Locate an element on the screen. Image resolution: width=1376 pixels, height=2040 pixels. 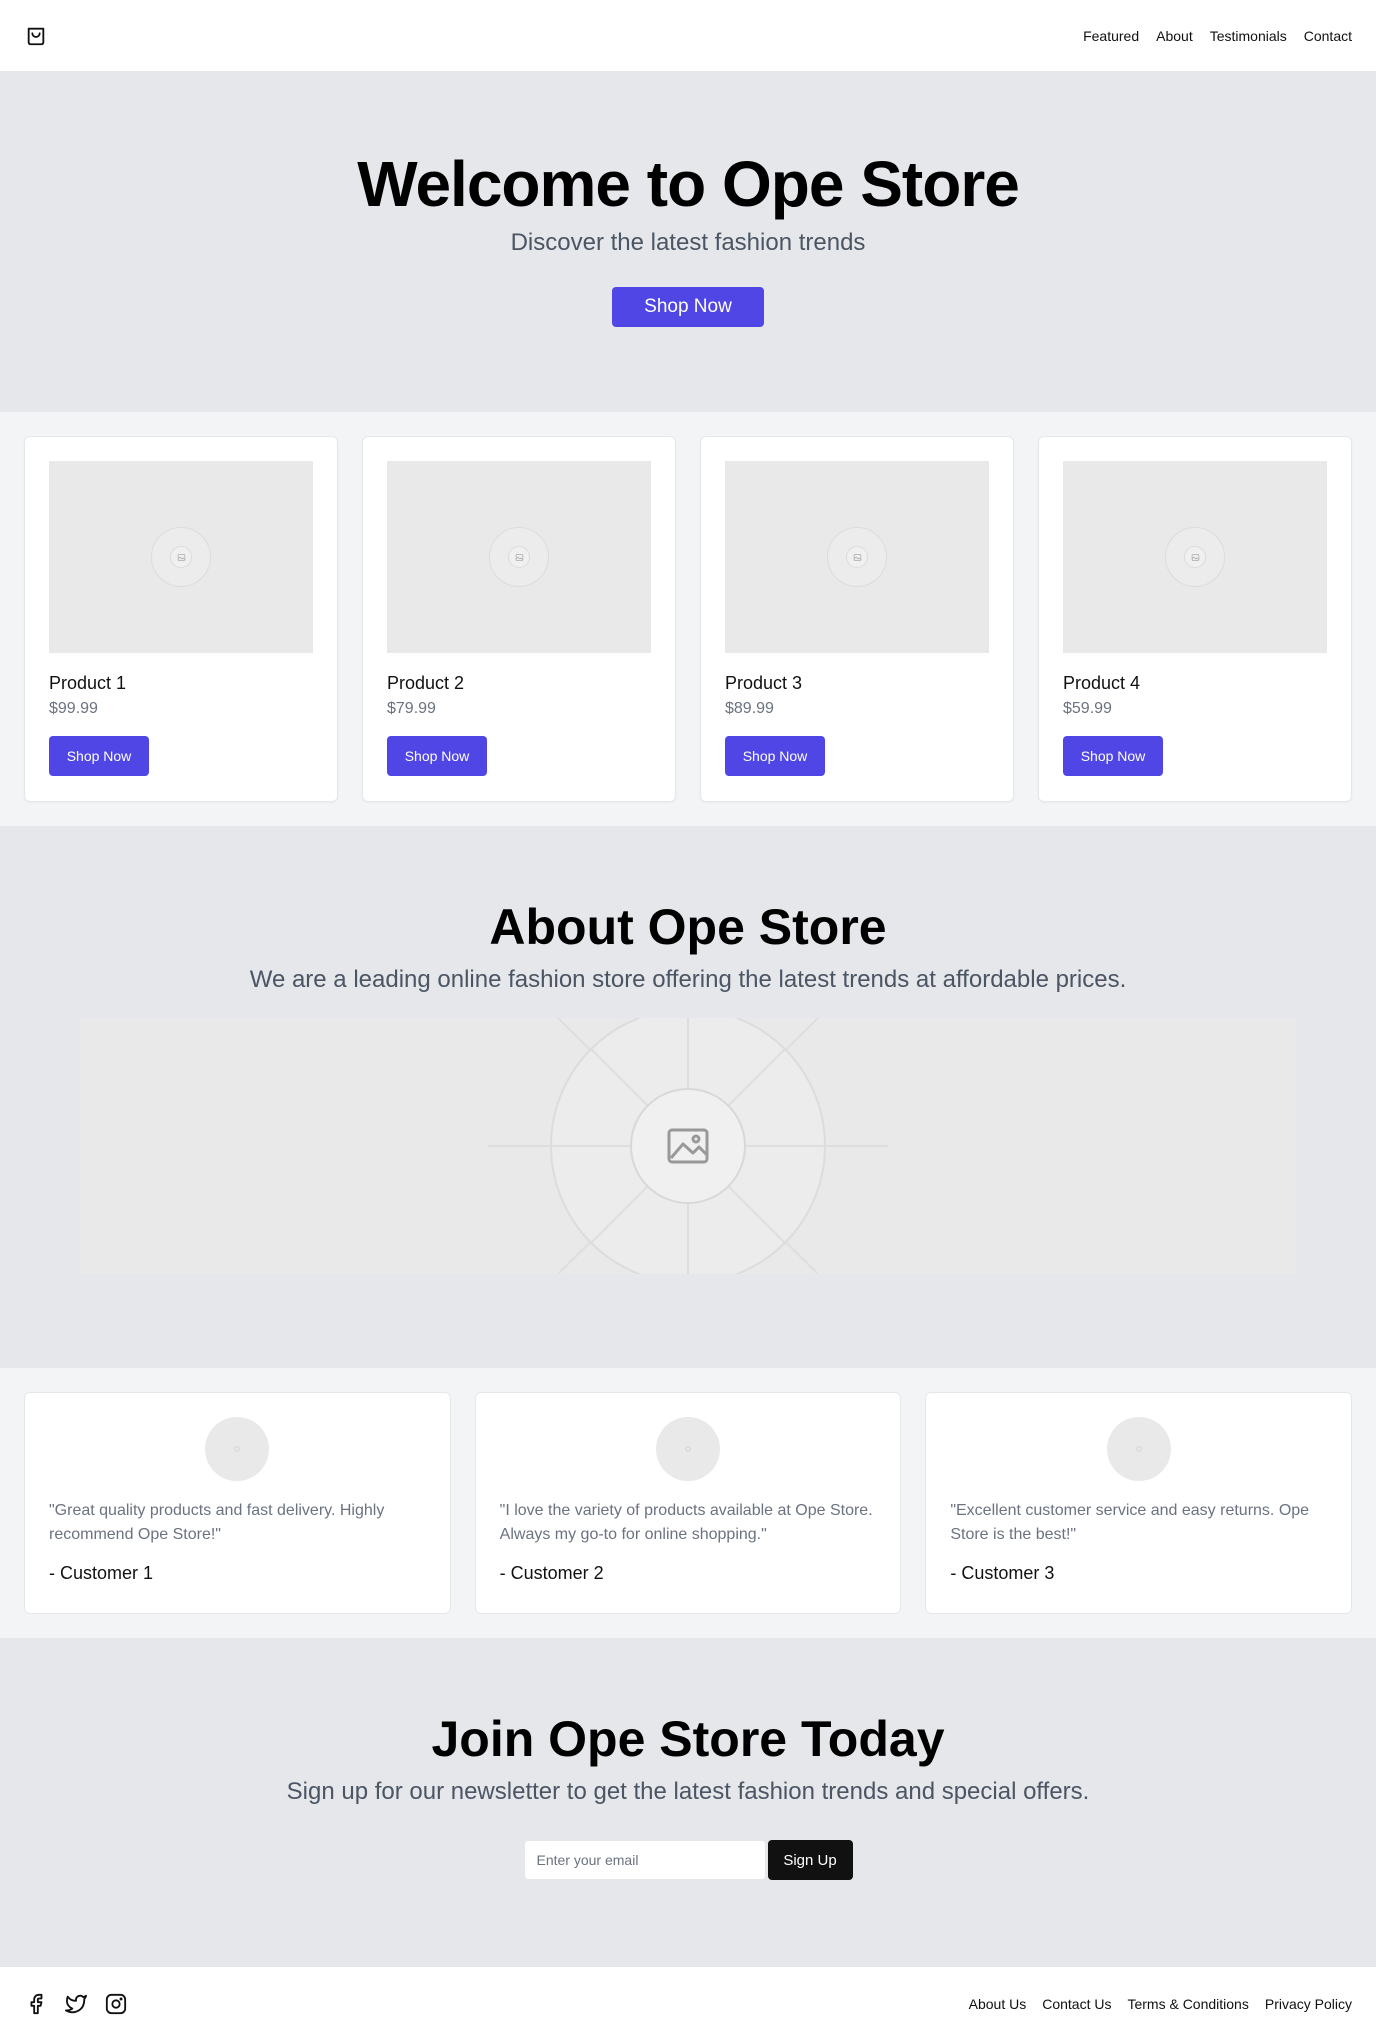
footer-link-terms: Terms & Conditions is located at coordinates (1187, 2004).